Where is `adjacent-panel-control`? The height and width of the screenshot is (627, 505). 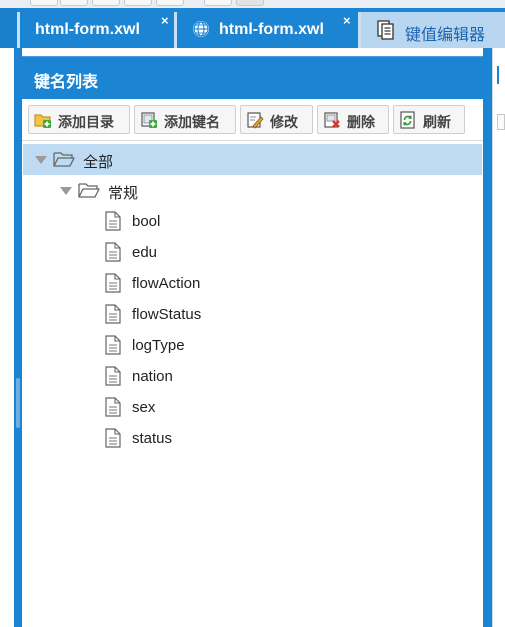 adjacent-panel-control is located at coordinates (501, 122).